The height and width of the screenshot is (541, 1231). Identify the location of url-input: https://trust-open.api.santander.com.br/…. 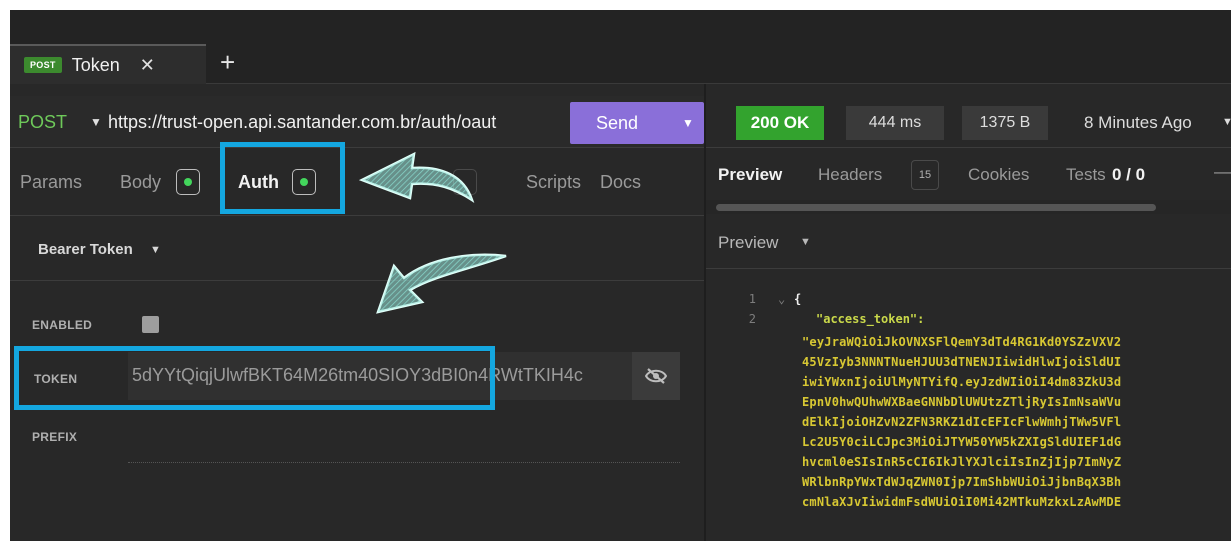
(339, 122).